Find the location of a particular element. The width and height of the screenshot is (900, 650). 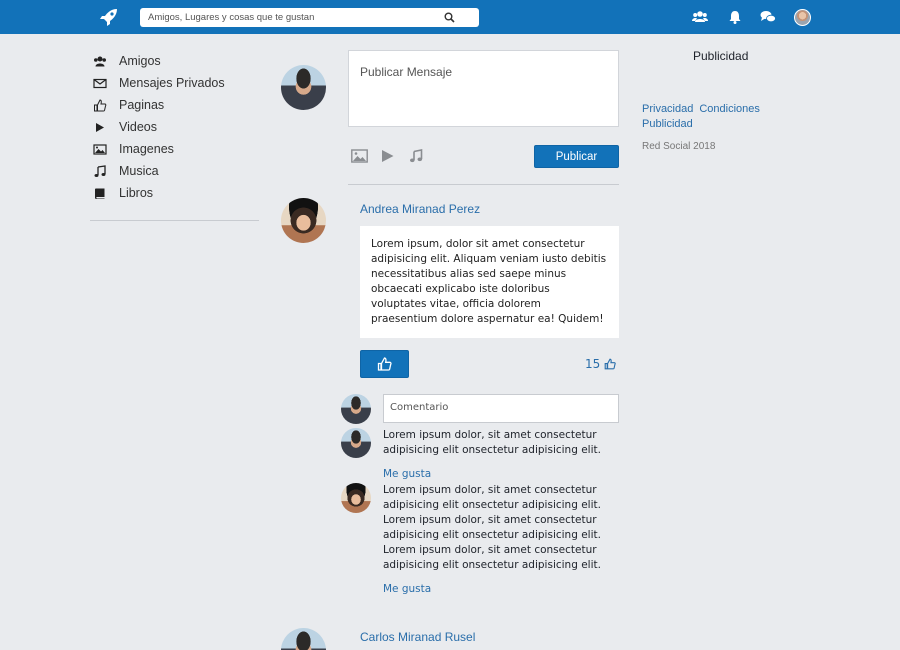

sidebar-item-label: Libros is located at coordinates (136, 193).